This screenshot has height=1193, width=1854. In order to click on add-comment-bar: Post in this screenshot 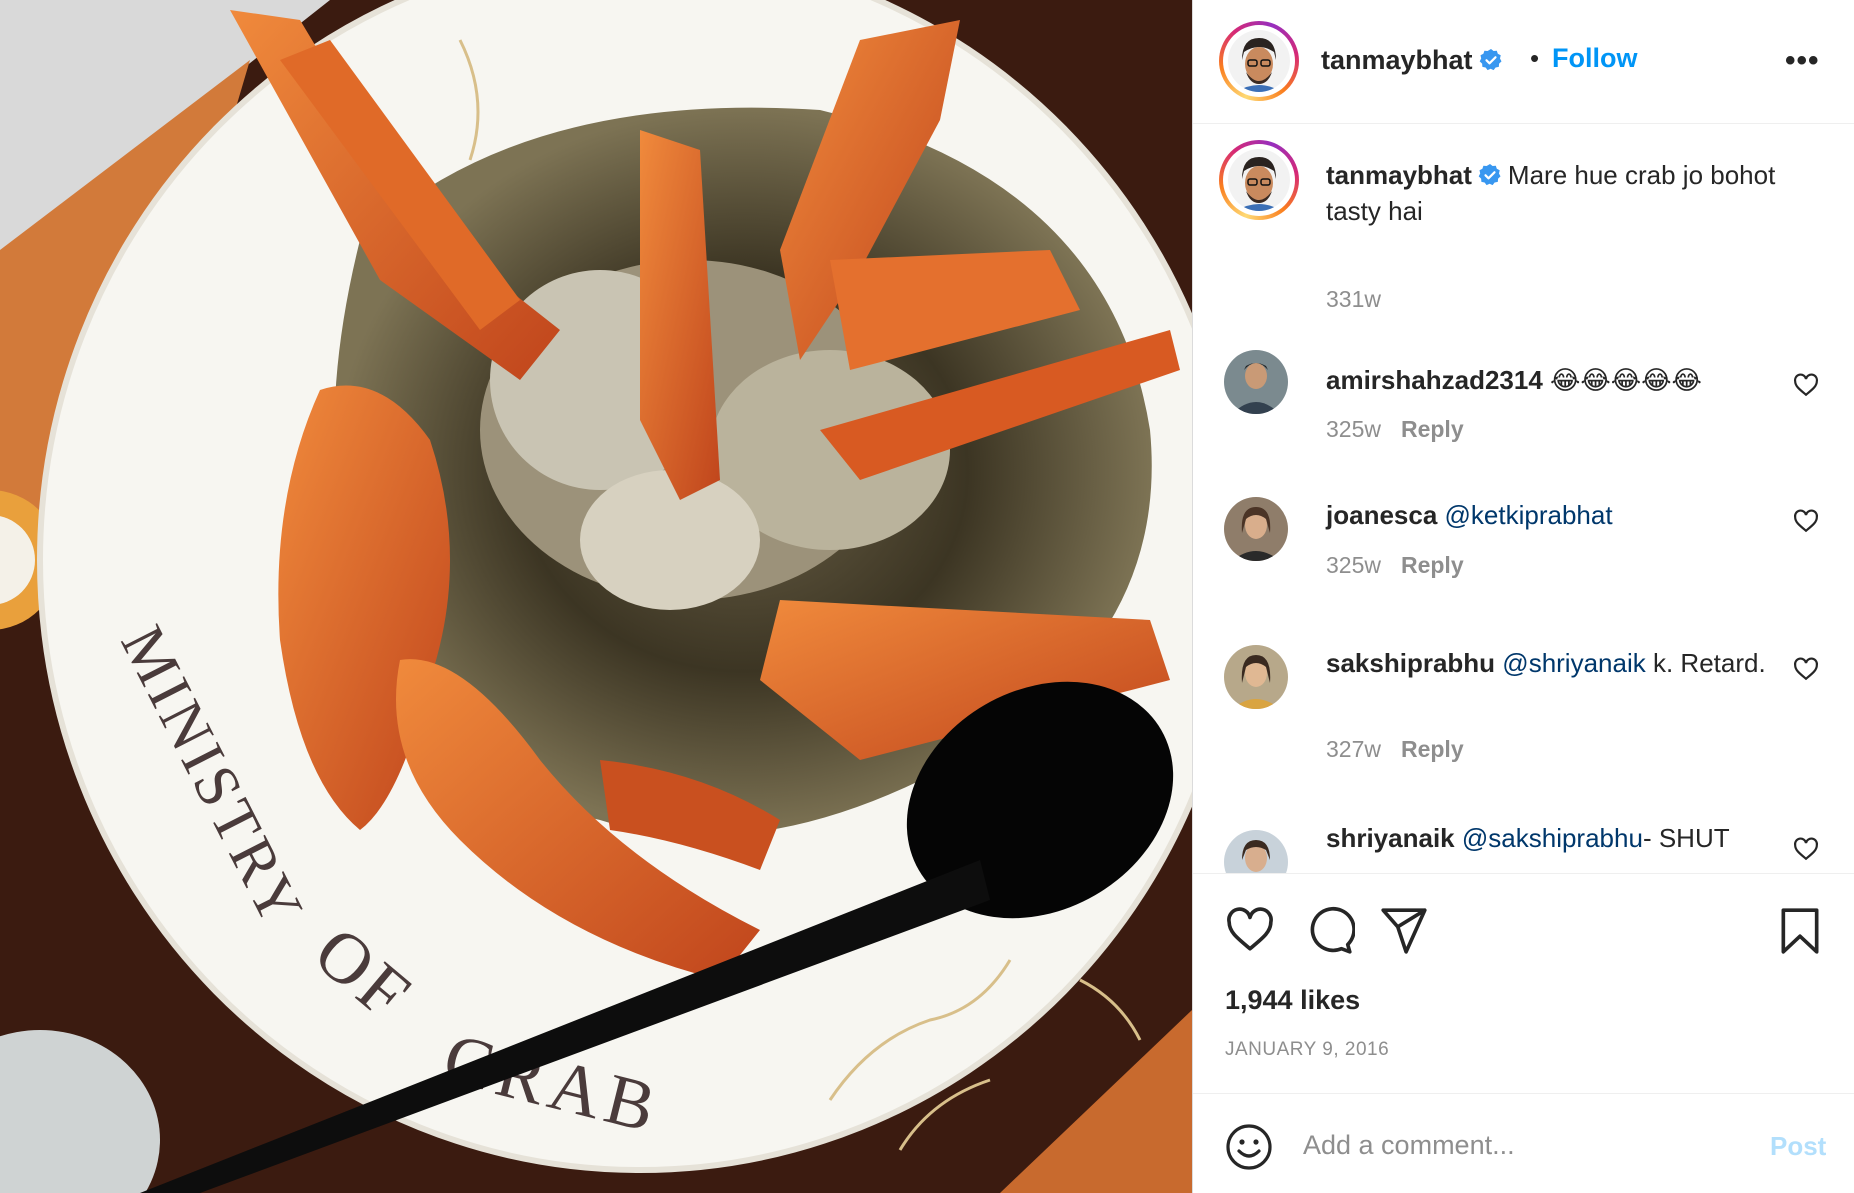, I will do `click(1523, 1143)`.